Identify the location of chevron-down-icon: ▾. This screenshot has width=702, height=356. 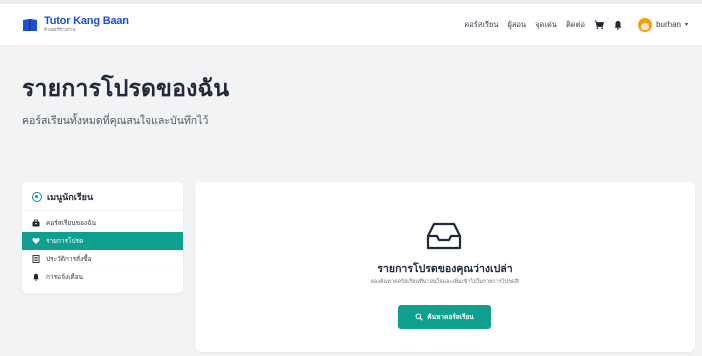
(686, 25).